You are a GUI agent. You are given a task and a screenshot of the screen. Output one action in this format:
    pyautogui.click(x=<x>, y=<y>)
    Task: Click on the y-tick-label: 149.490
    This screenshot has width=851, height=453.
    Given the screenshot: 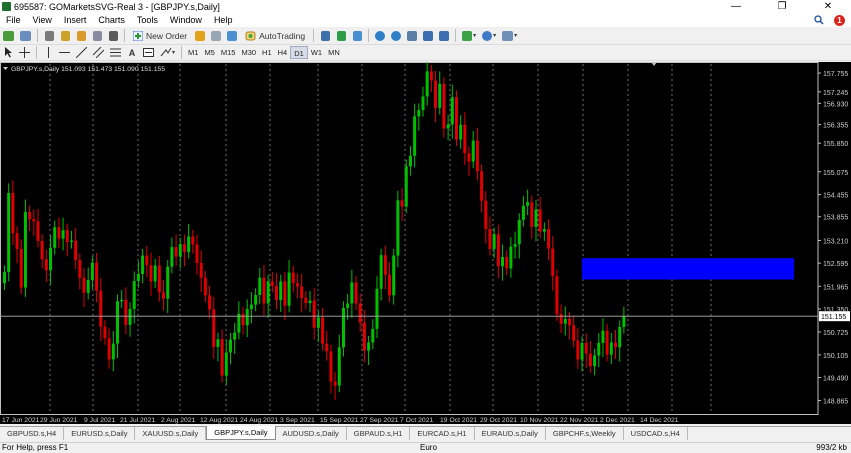 What is the action you would take?
    pyautogui.click(x=835, y=379)
    